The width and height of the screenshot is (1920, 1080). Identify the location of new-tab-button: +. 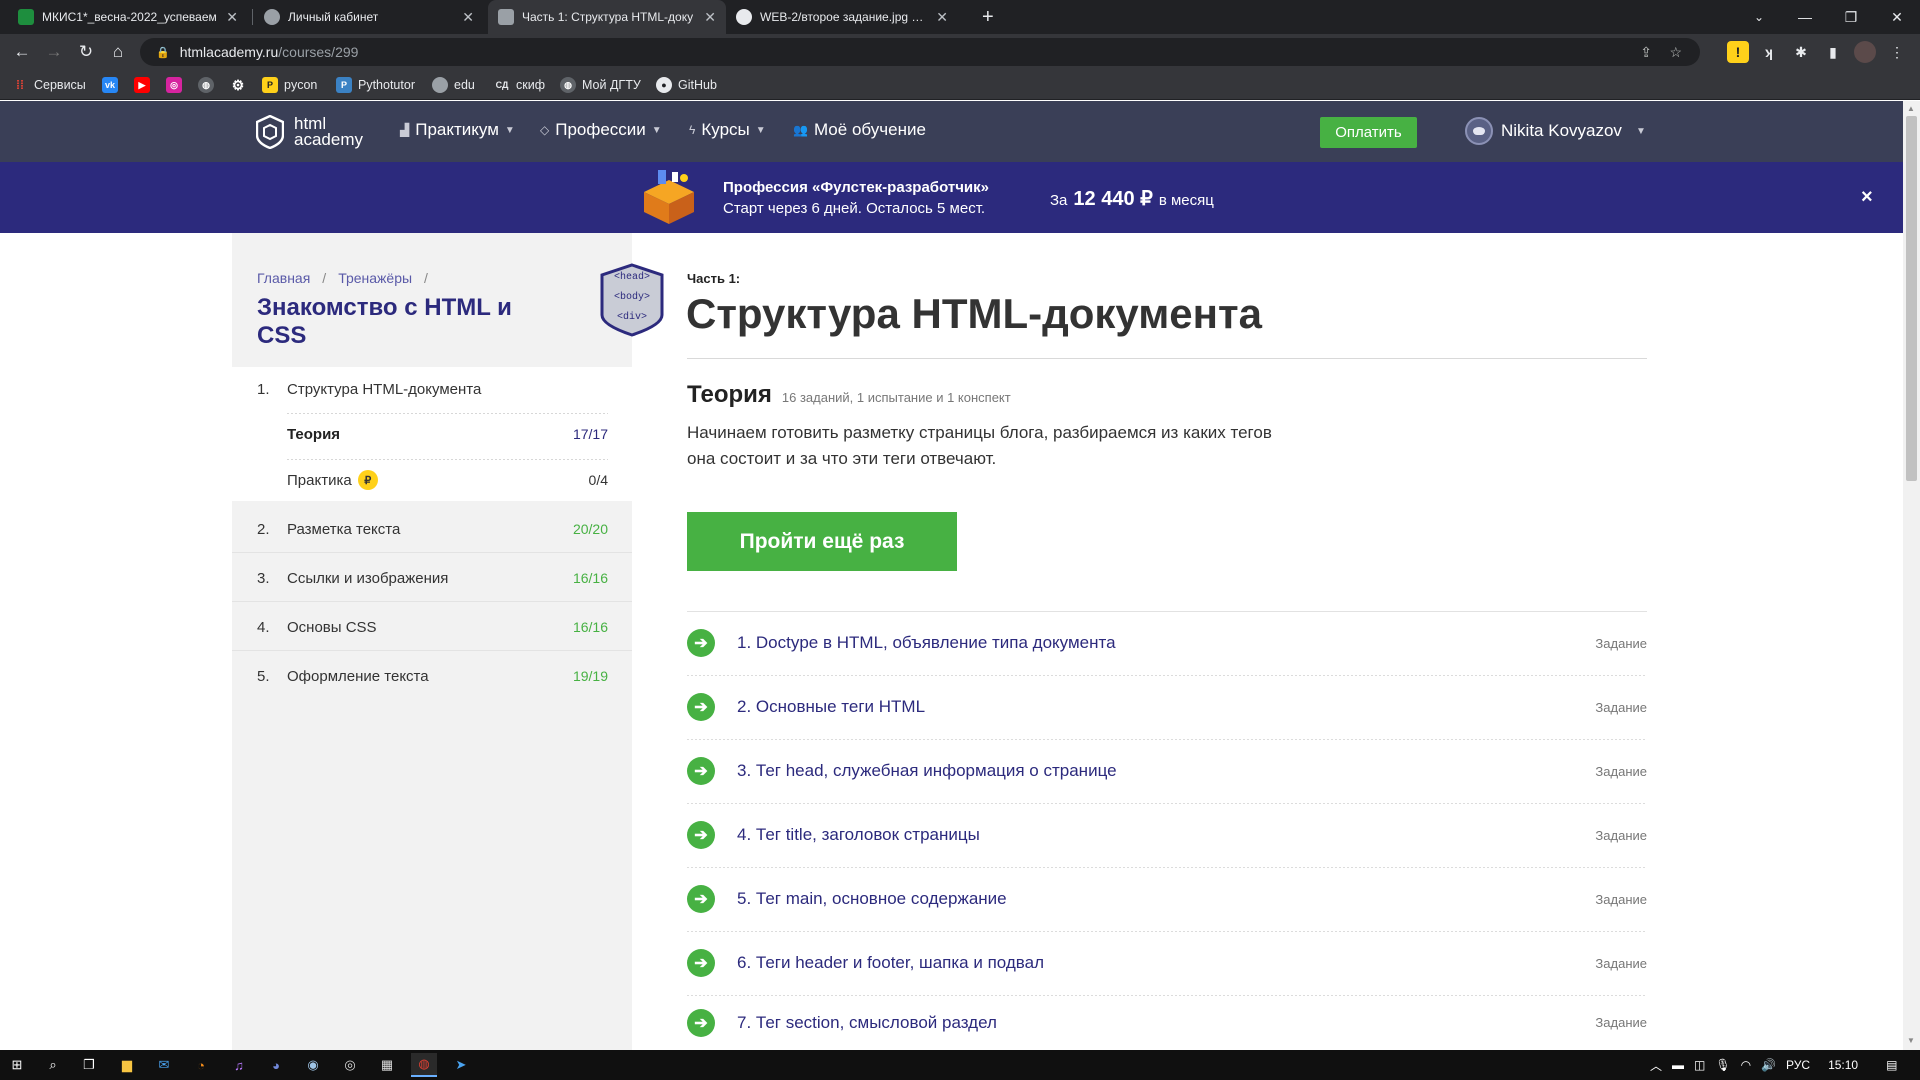
(987, 17).